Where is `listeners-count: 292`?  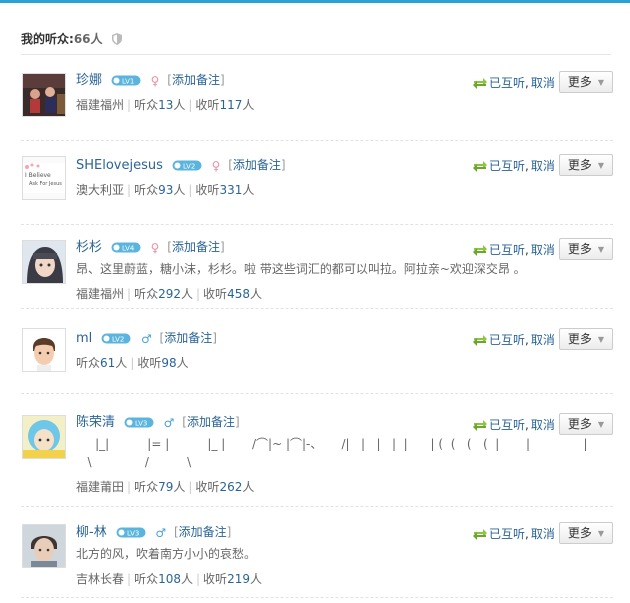 listeners-count: 292 is located at coordinates (169, 294).